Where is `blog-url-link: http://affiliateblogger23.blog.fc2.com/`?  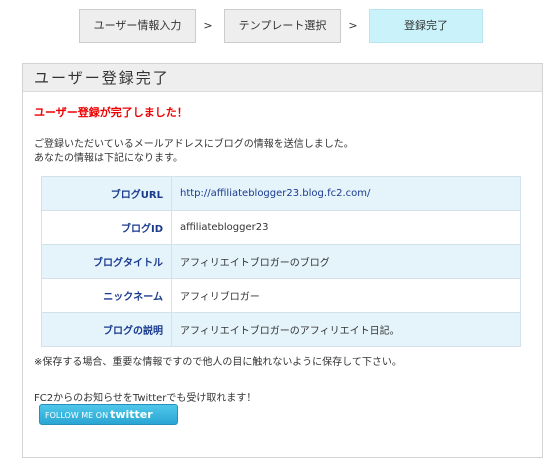 blog-url-link: http://affiliateblogger23.blog.fc2.com/ is located at coordinates (346, 193).